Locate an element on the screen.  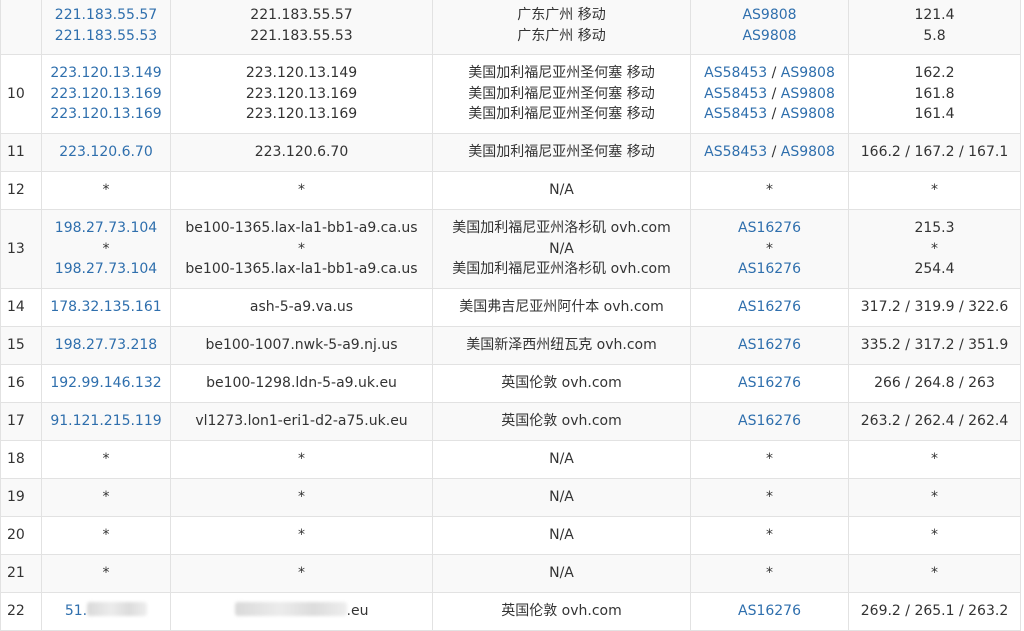
ip-cell: 221.183.55.57 221.183.55.53 is located at coordinates (106, 27).